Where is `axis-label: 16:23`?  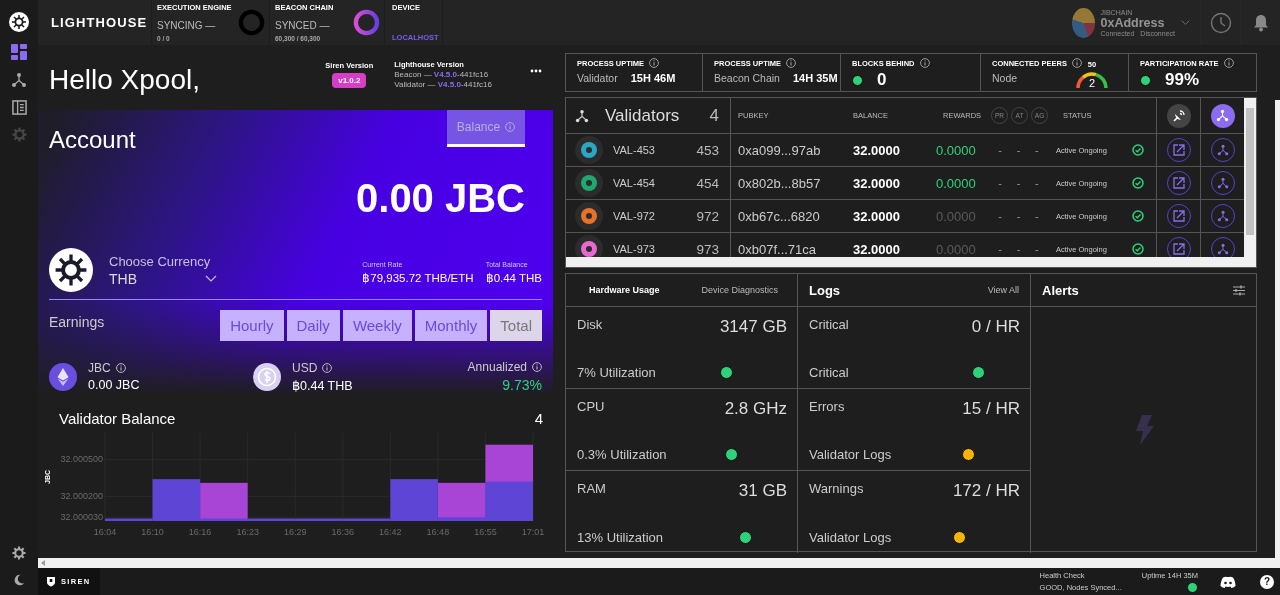
axis-label: 16:23 is located at coordinates (247, 532).